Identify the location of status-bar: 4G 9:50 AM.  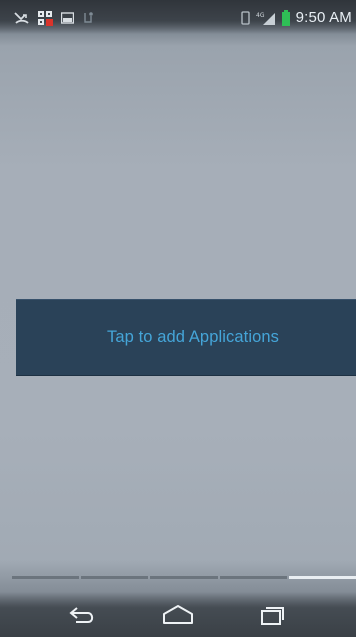
(178, 17).